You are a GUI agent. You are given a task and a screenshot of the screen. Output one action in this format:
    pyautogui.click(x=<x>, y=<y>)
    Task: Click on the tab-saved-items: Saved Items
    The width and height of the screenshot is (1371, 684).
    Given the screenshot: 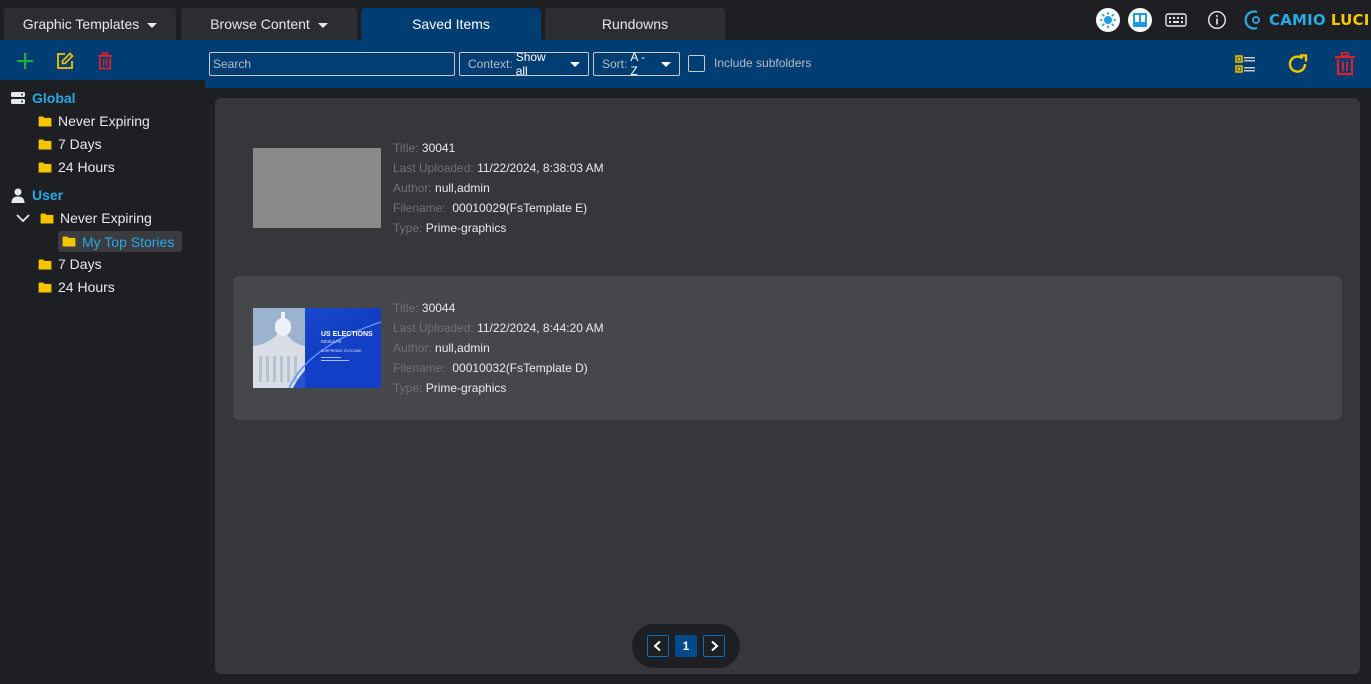 What is the action you would take?
    pyautogui.click(x=451, y=24)
    